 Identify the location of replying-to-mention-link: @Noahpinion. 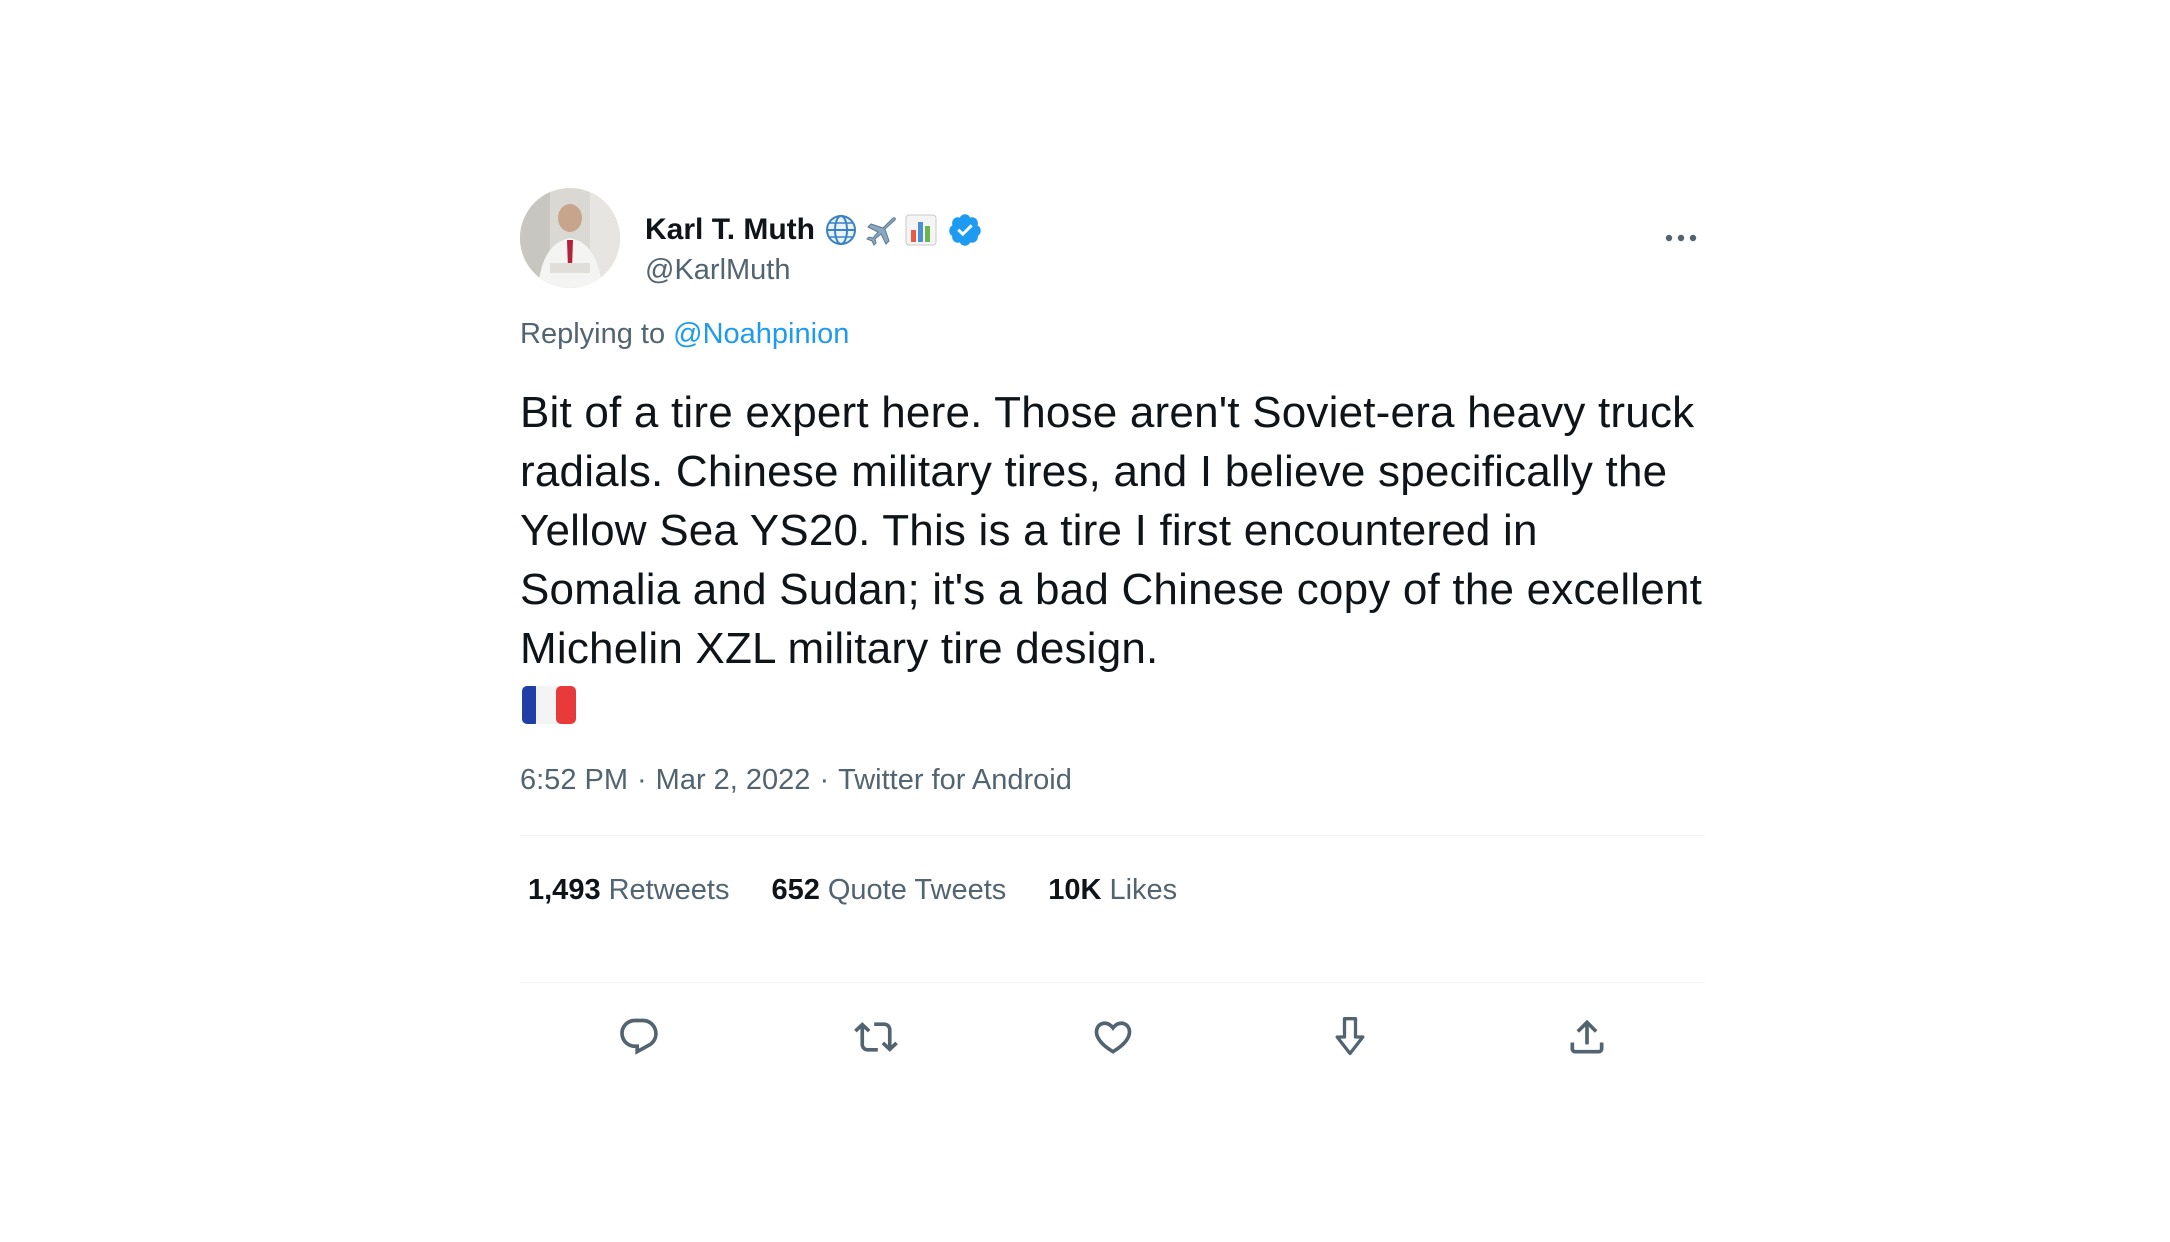
(761, 334).